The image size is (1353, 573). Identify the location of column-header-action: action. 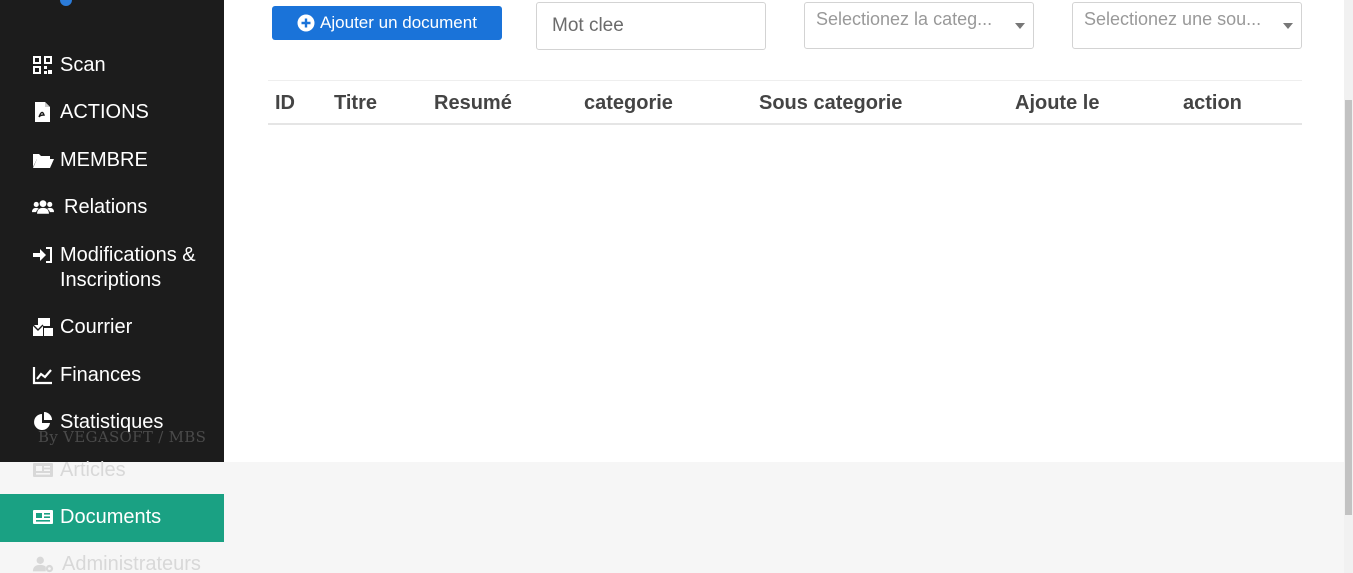
(1212, 103).